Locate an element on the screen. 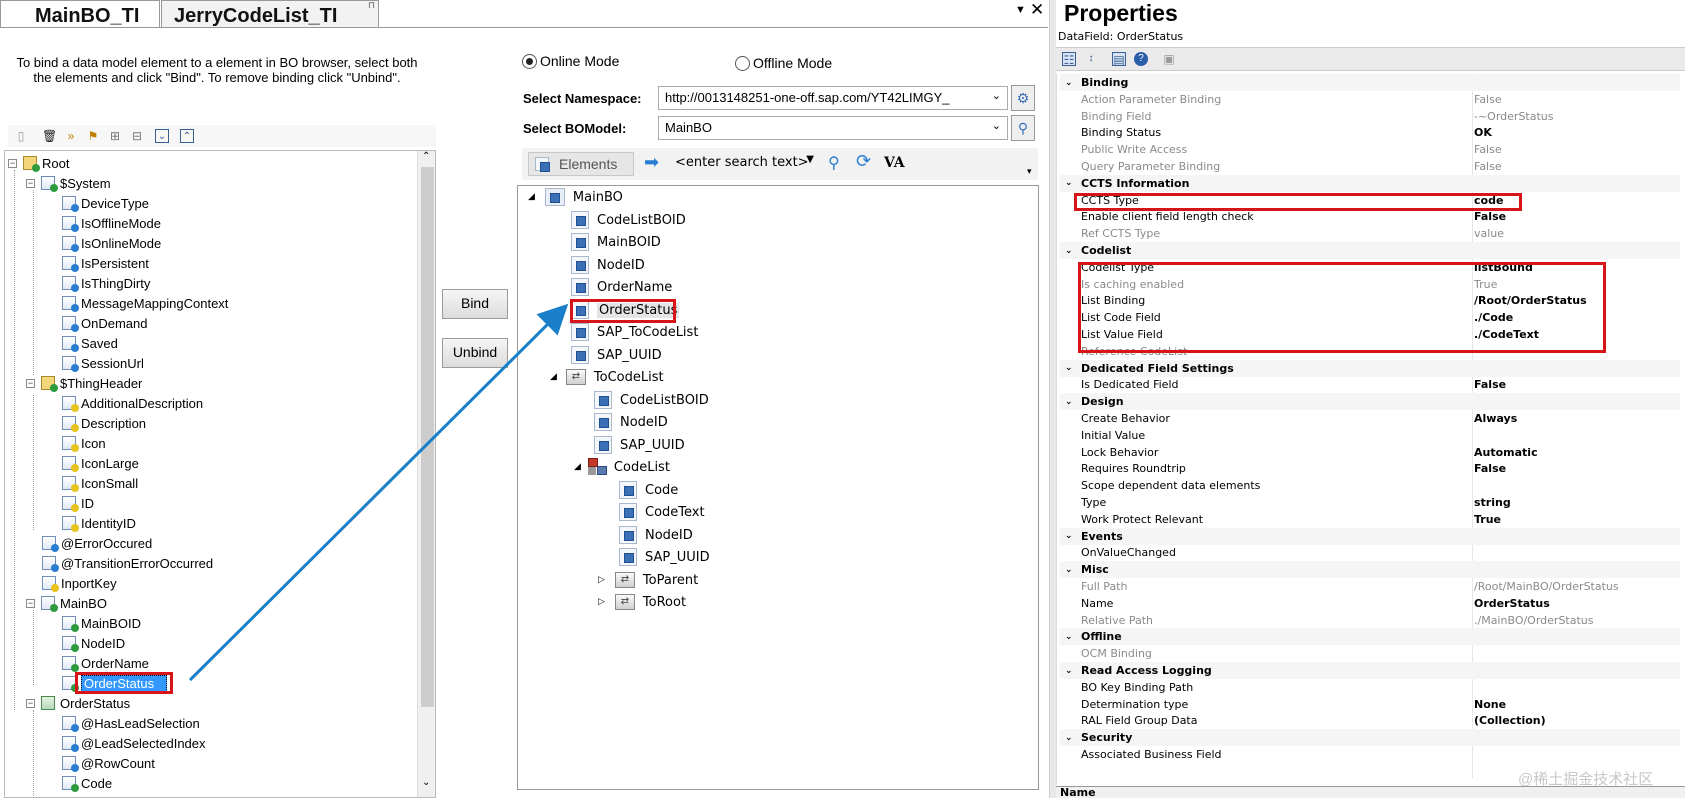 The width and height of the screenshot is (1685, 799). tree-node-iconsmall: IconSmall is located at coordinates (100, 483).